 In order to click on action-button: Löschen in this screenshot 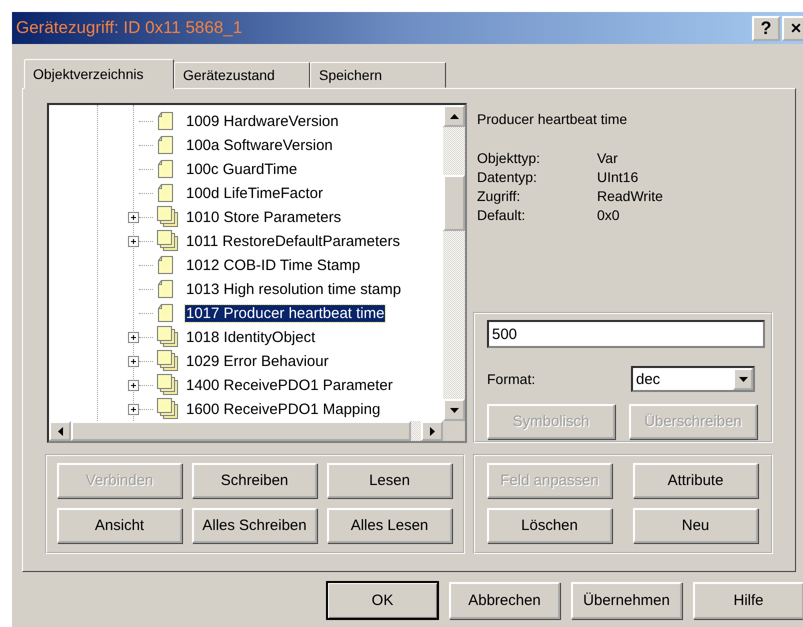, I will do `click(549, 525)`.